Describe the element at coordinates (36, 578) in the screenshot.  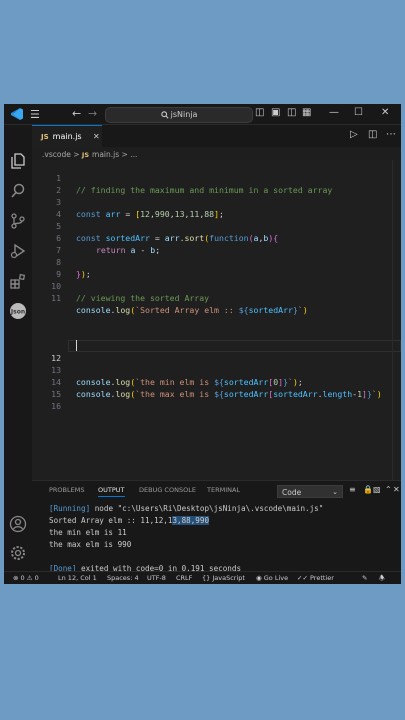
I see `warning-count: 0` at that location.